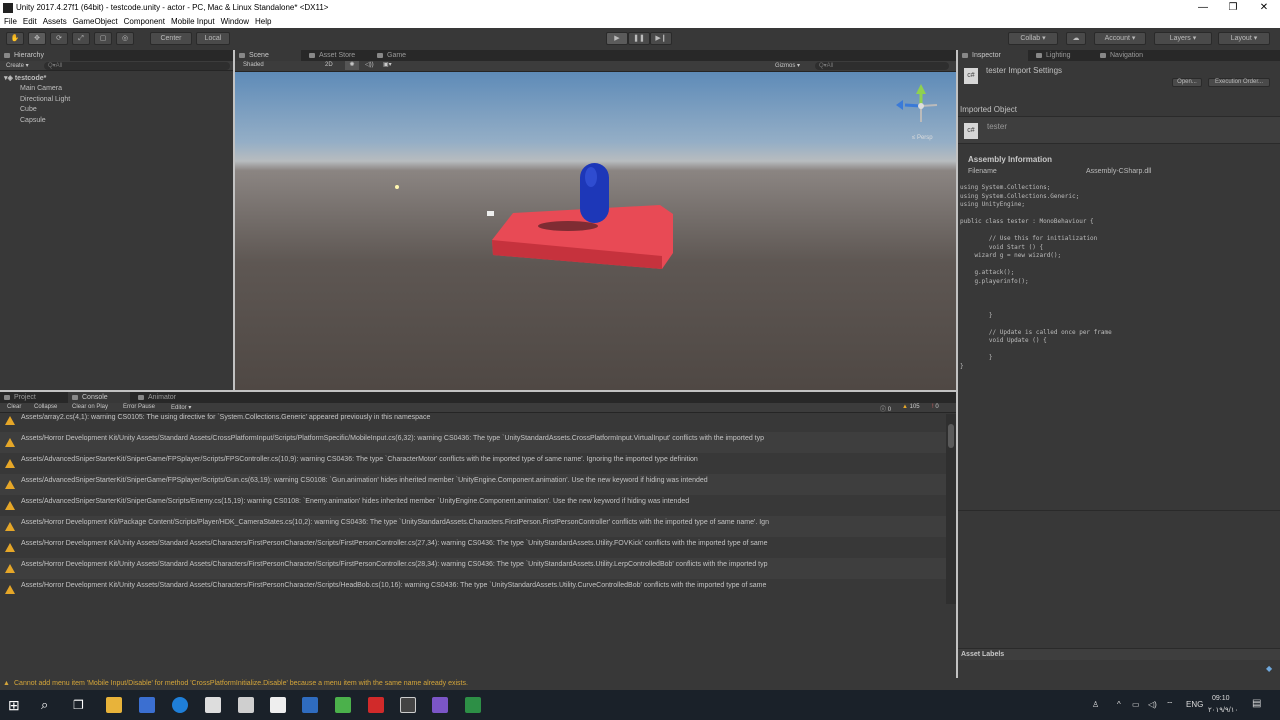 The image size is (1280, 720). I want to click on language-indicator: ENG, so click(1194, 704).